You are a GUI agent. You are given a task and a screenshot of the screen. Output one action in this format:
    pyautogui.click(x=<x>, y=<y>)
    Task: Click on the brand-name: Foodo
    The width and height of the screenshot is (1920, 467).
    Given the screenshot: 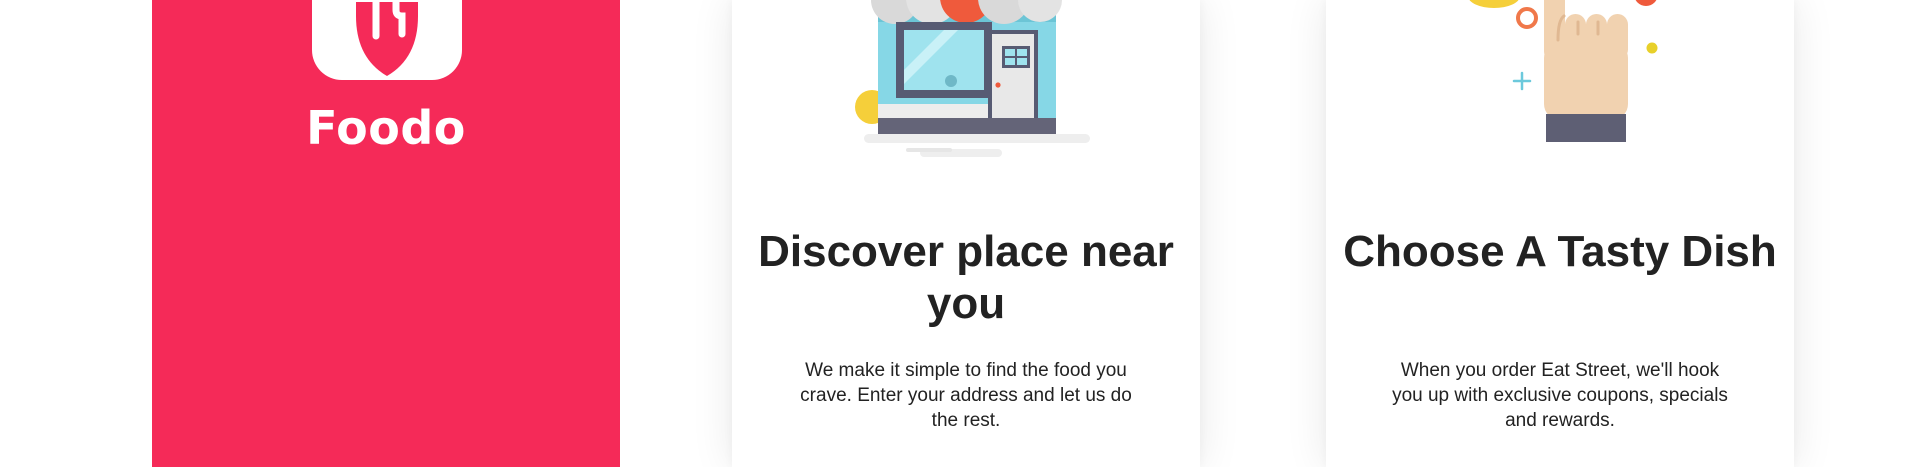 What is the action you would take?
    pyautogui.click(x=386, y=128)
    